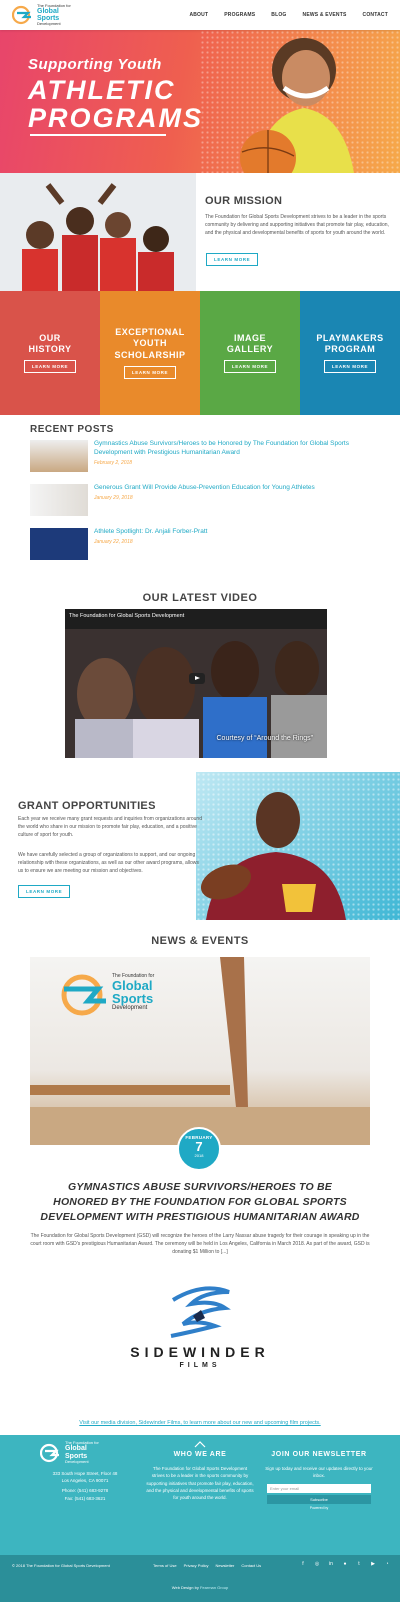 This screenshot has width=400, height=1602. Describe the element at coordinates (200, 598) in the screenshot. I see `video-heading: OUR LATEST VIDEO` at that location.